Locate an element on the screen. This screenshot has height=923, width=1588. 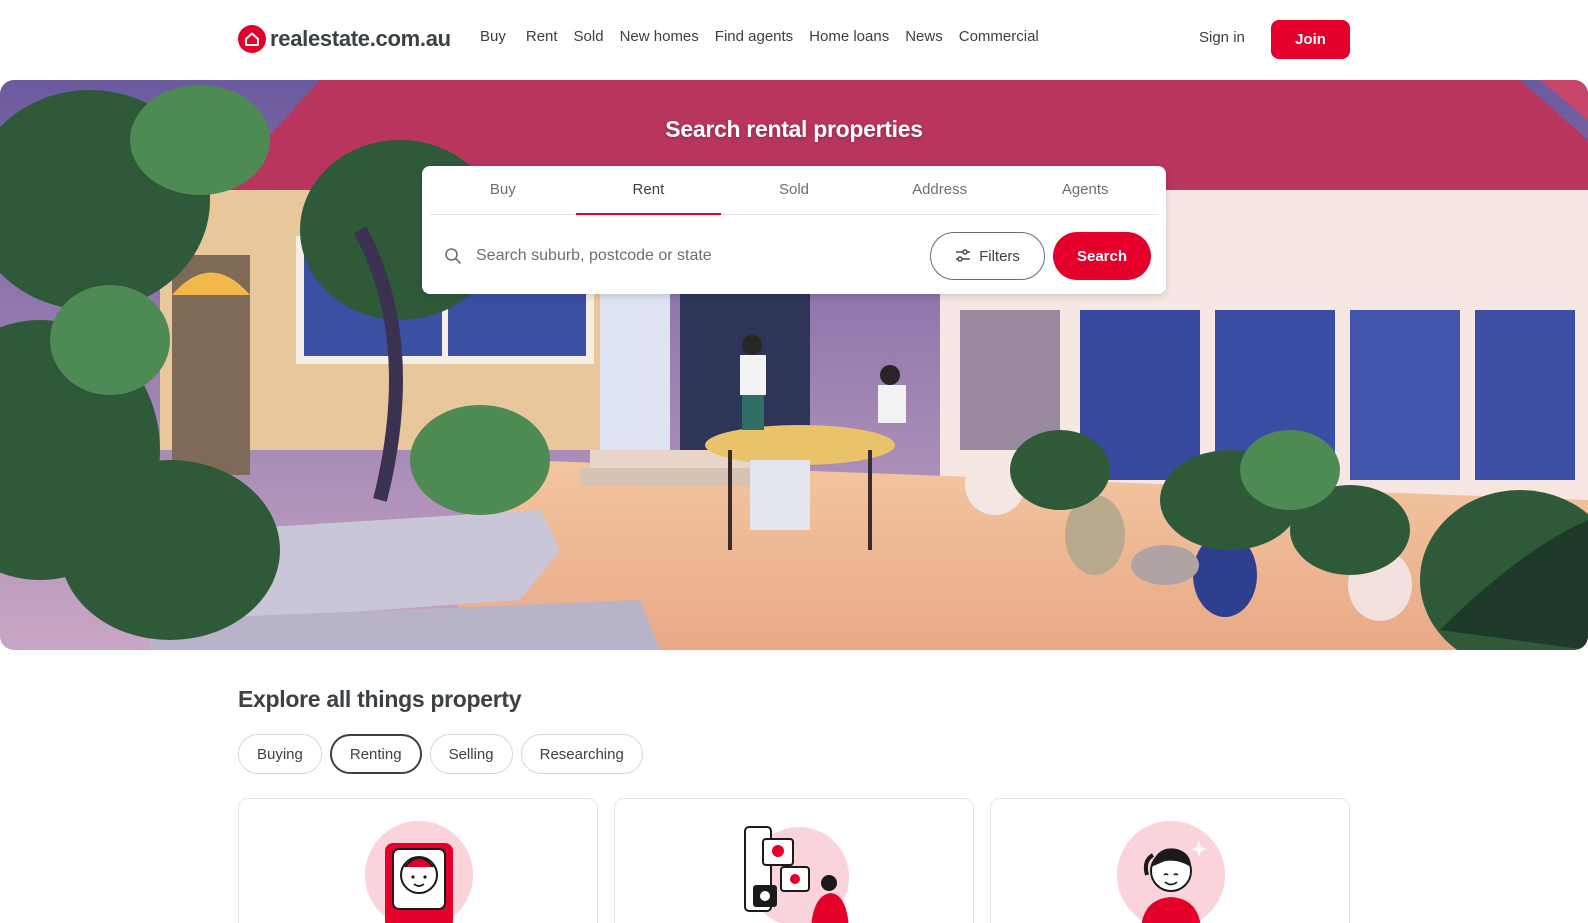
happy-renter-illustration is located at coordinates (1171, 872).